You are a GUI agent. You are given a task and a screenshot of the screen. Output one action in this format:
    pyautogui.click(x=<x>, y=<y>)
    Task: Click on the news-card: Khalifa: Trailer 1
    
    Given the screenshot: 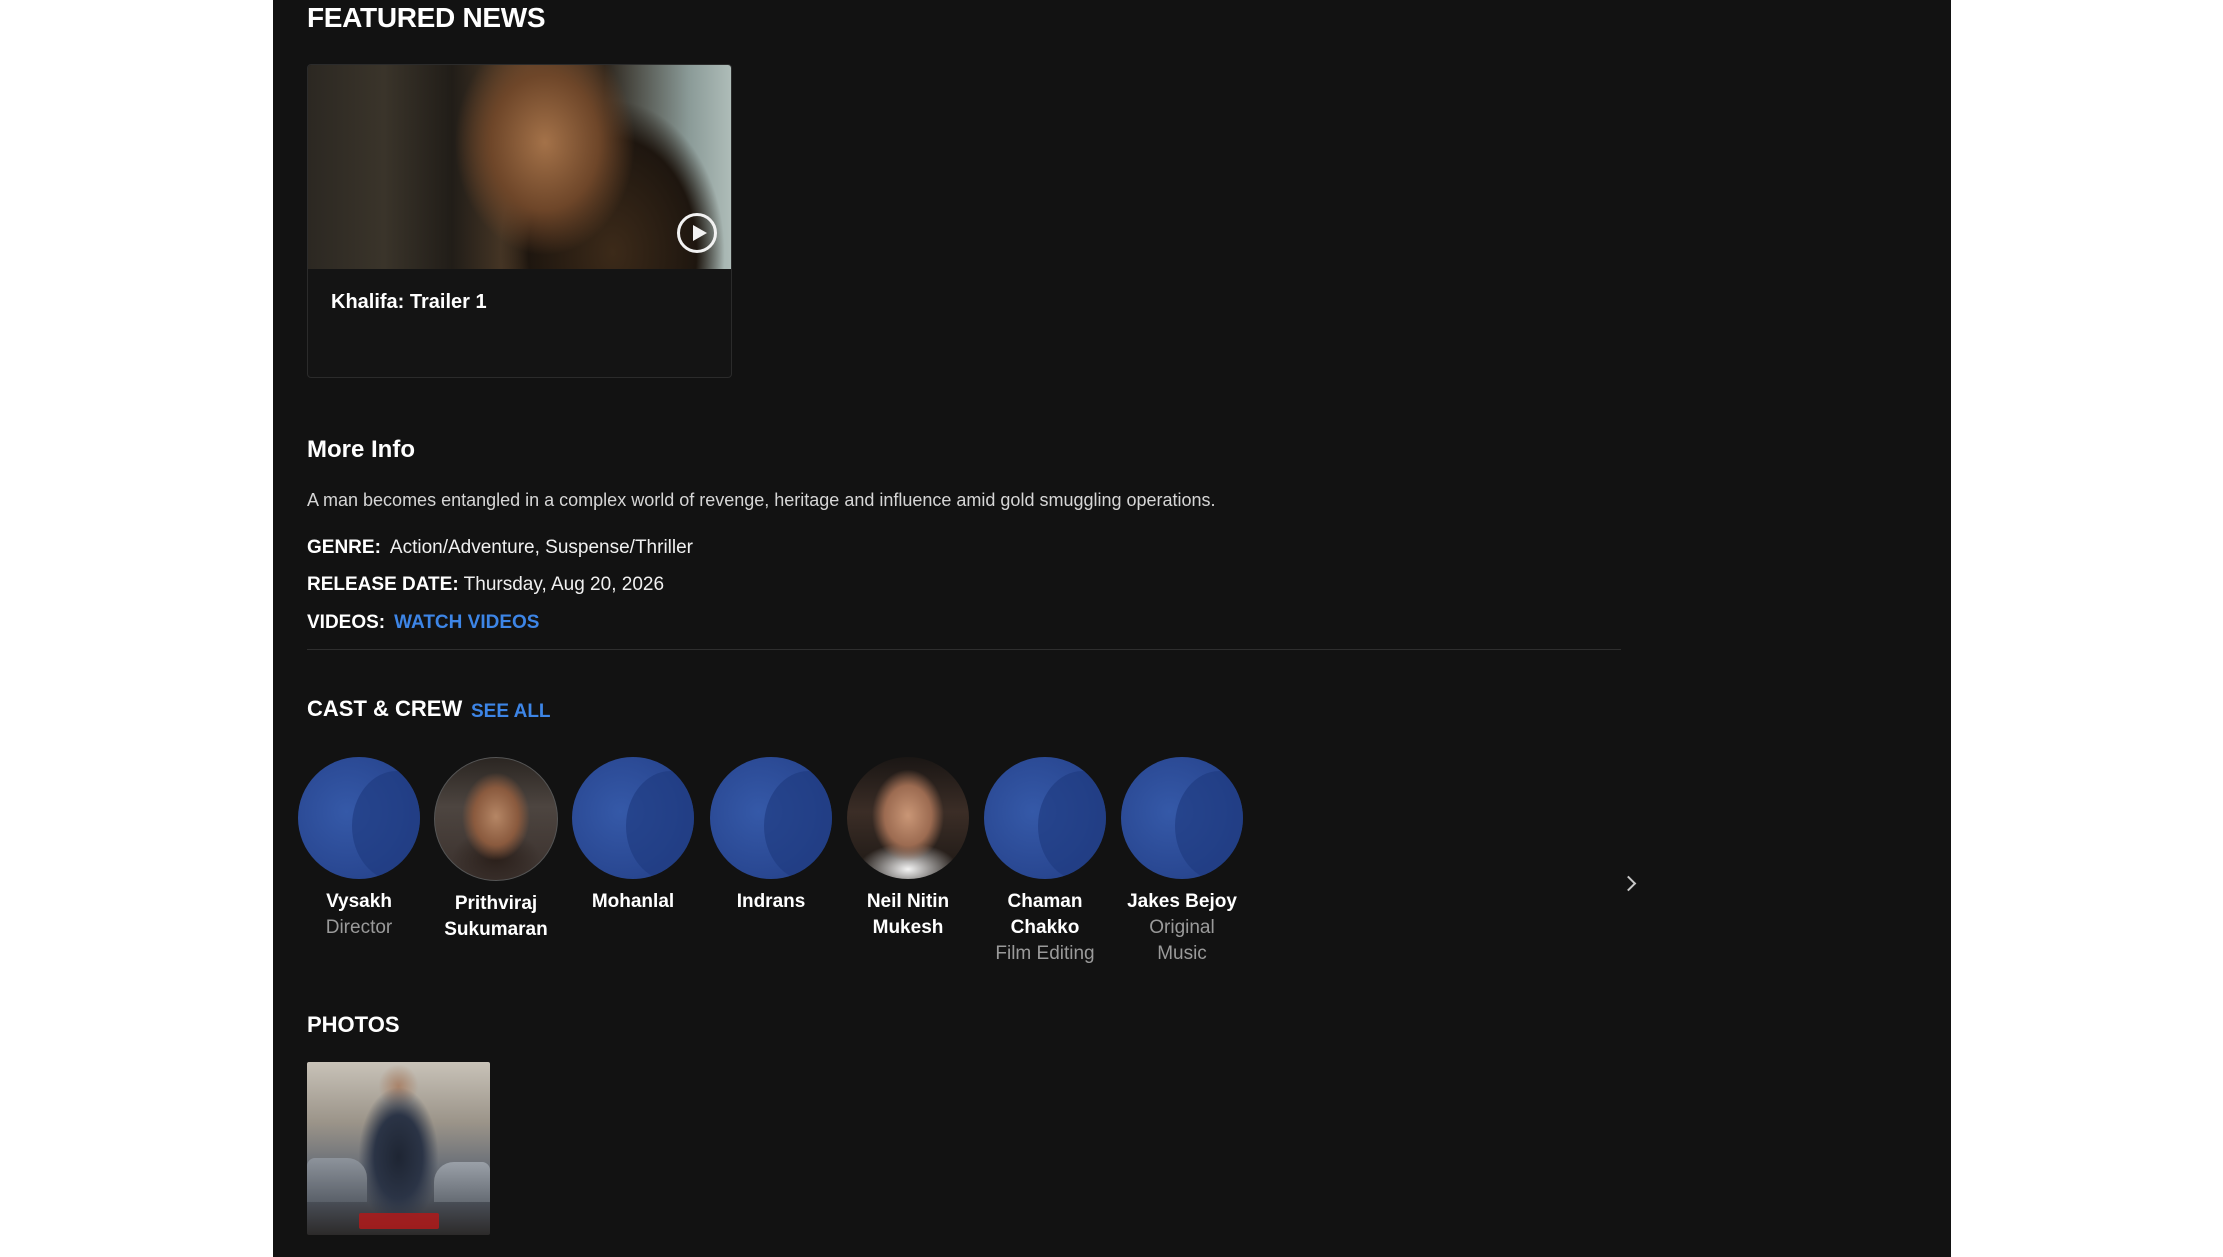 What is the action you would take?
    pyautogui.click(x=519, y=221)
    